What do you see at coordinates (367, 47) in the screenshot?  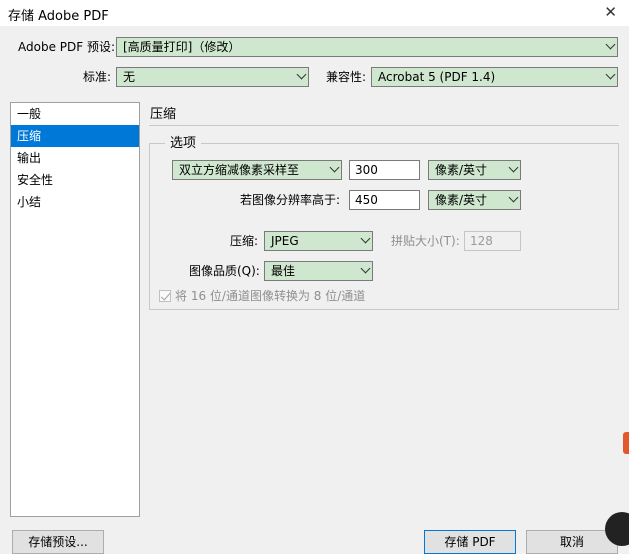 I see `preset-select: [高质量打印]（修改）` at bounding box center [367, 47].